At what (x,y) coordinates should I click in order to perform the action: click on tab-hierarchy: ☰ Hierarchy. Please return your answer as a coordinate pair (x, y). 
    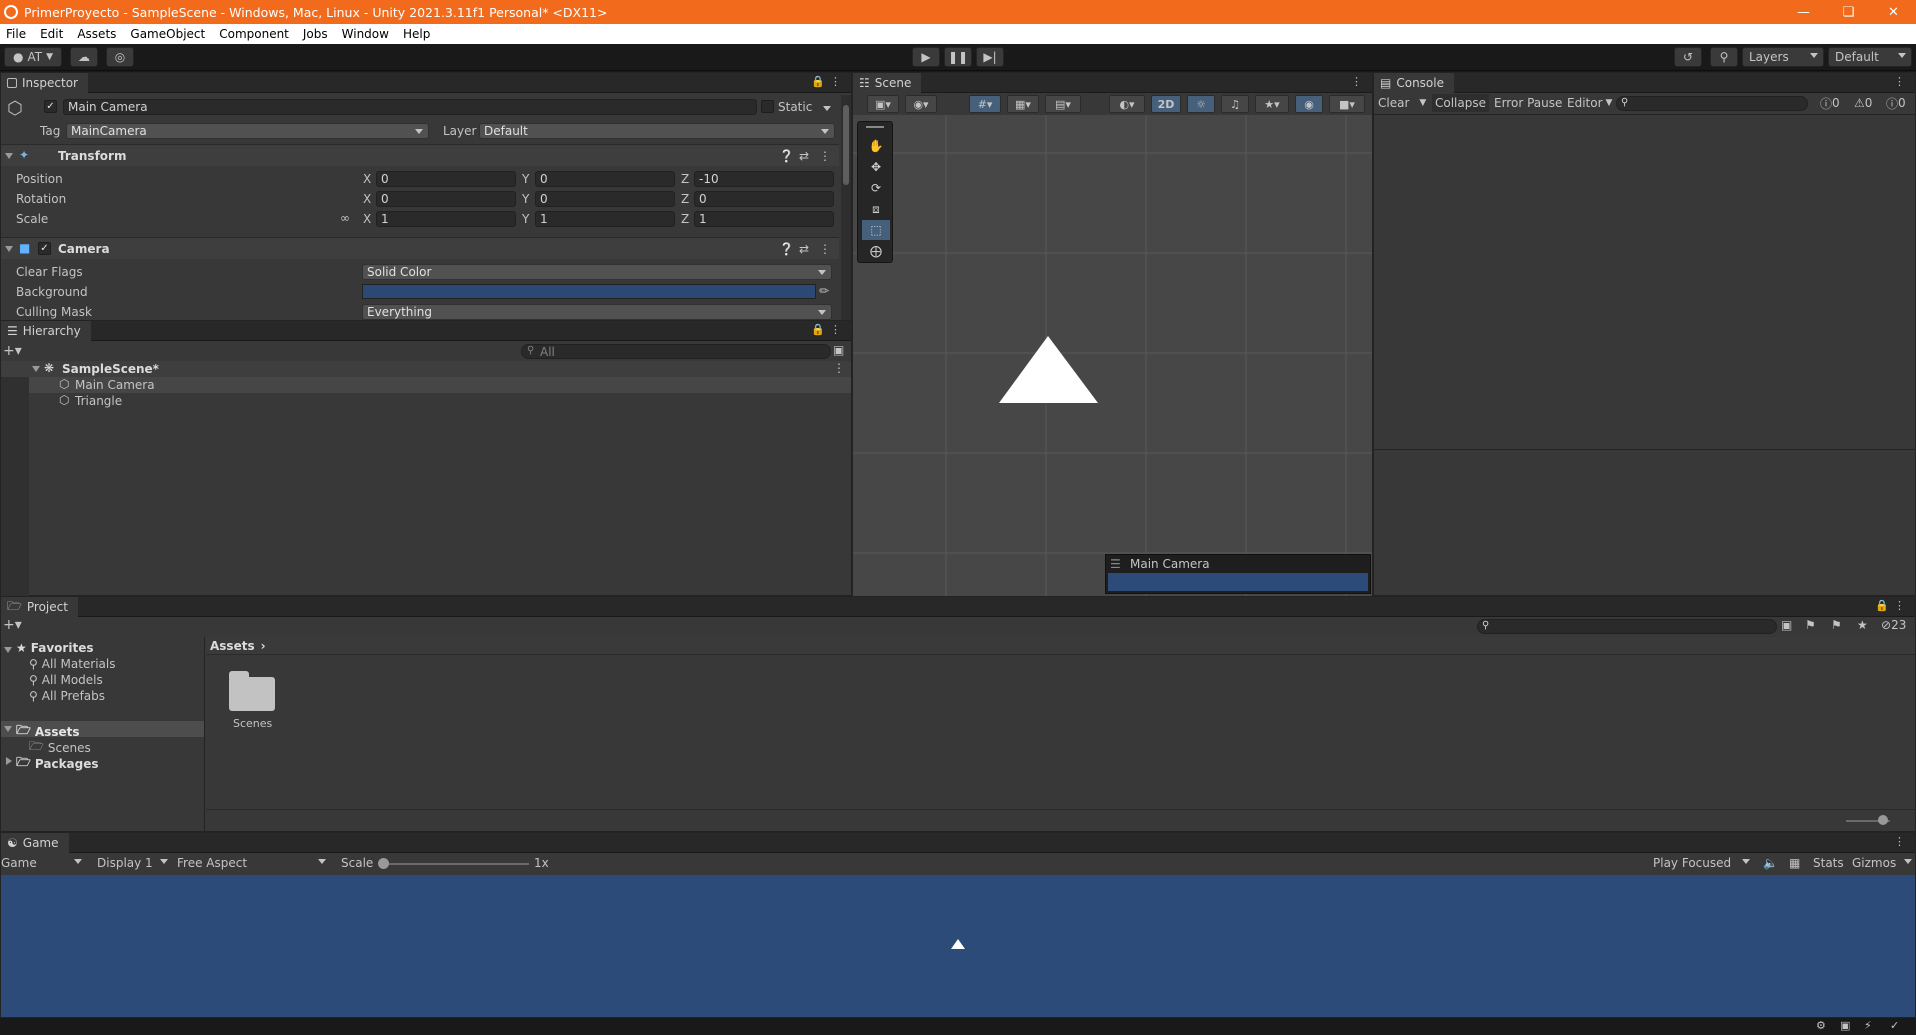
    Looking at the image, I should click on (46, 331).